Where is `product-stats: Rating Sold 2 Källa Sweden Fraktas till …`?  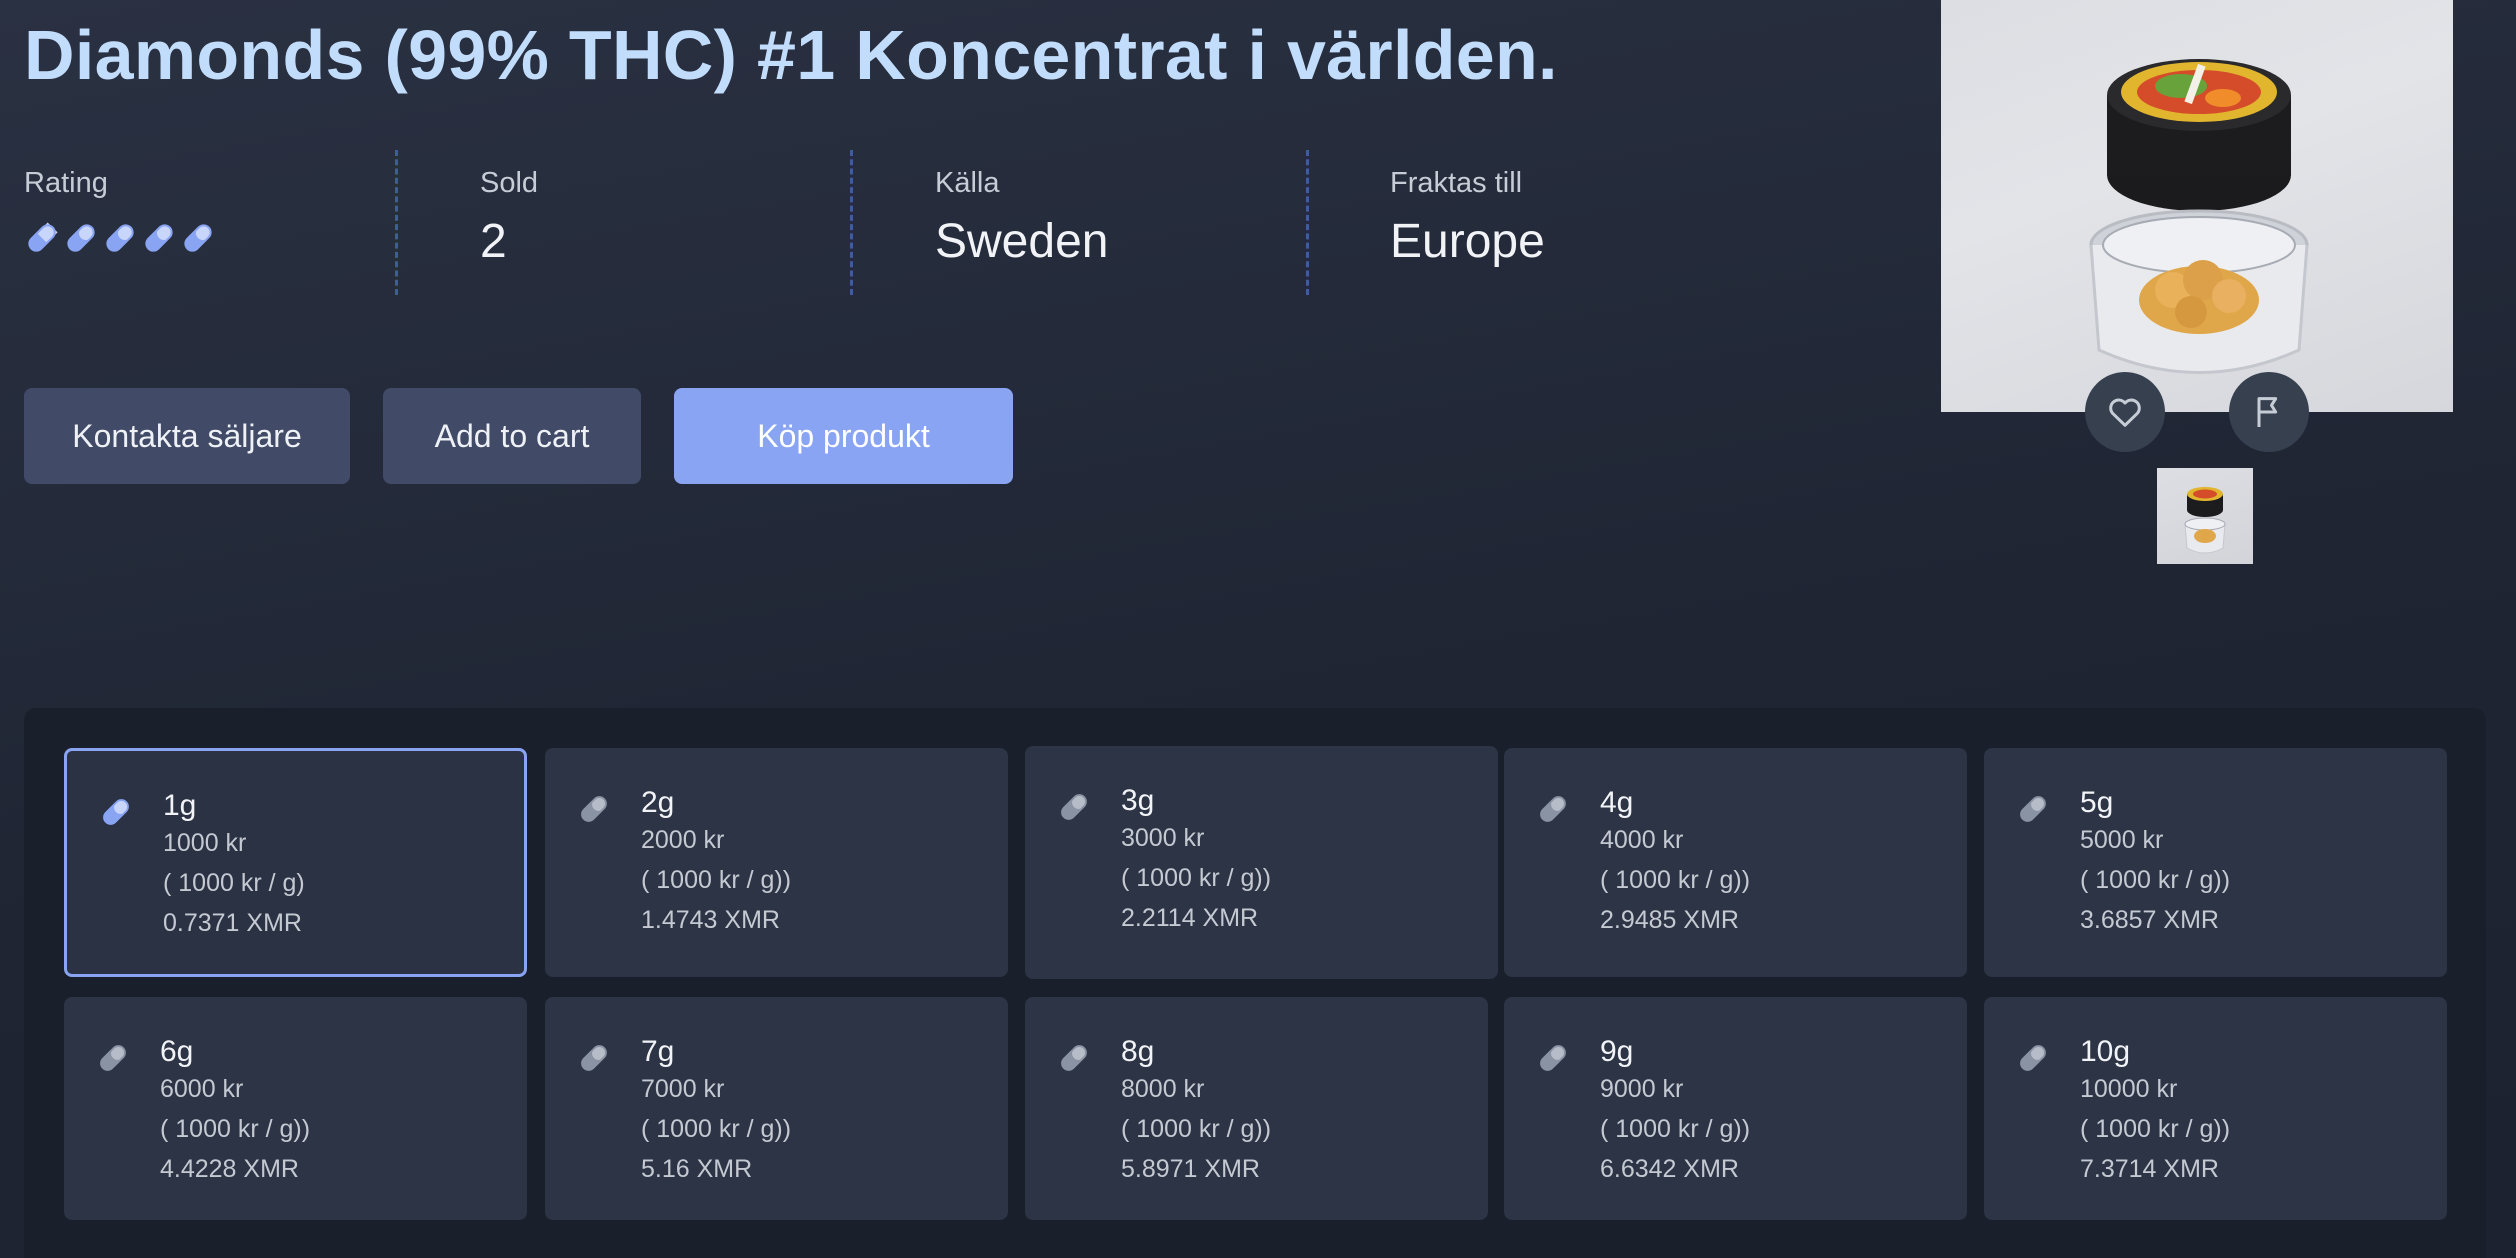
product-stats: Rating Sold 2 Källa Sweden Fraktas till … is located at coordinates (924, 222).